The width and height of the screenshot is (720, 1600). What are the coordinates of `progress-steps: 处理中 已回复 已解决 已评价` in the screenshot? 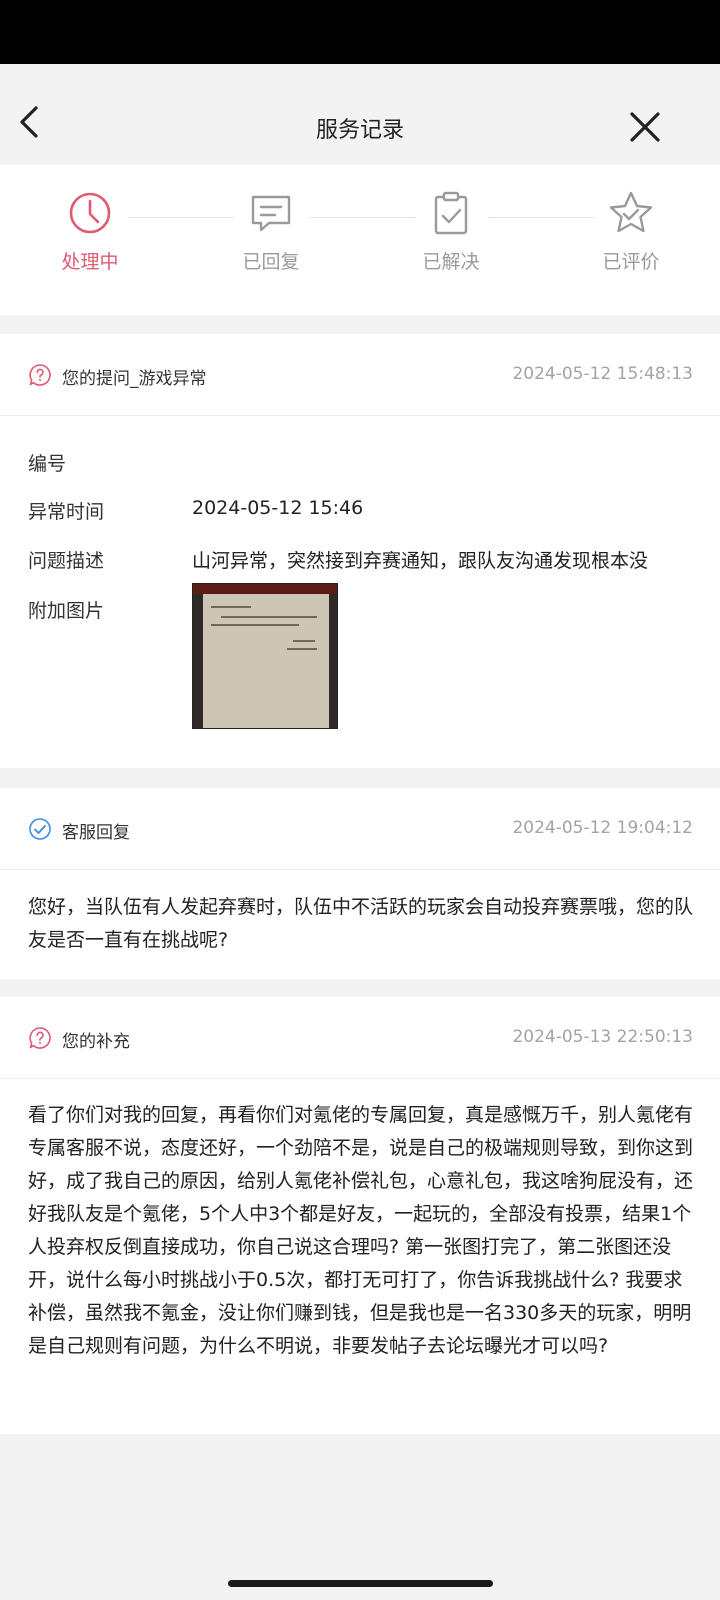 It's located at (360, 240).